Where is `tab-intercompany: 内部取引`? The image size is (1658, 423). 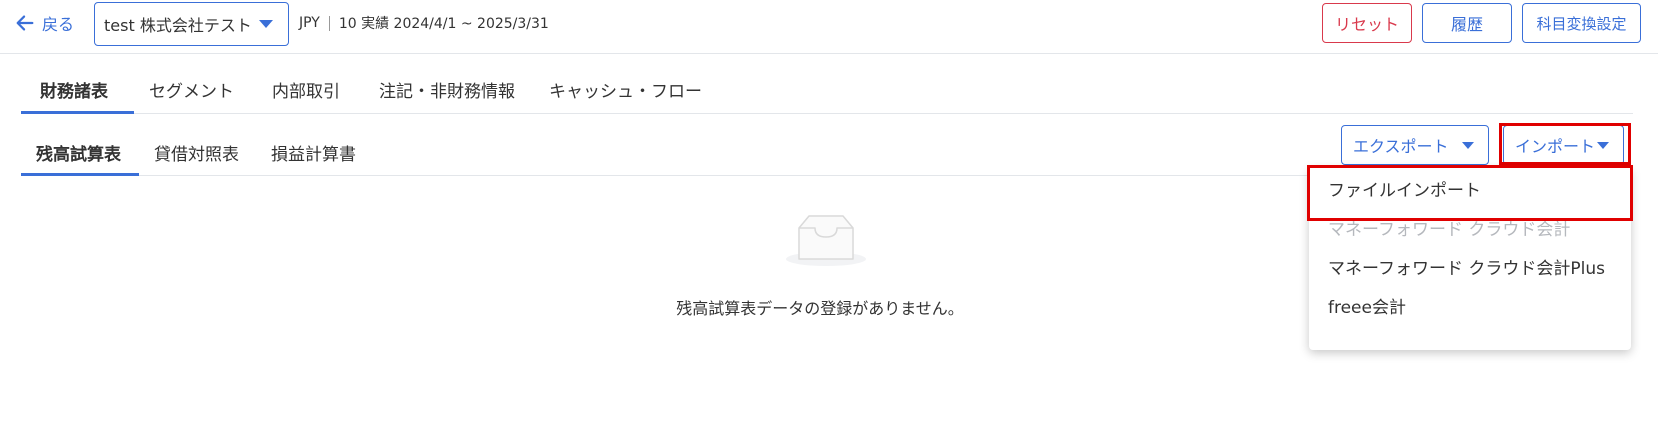
tab-intercompany: 内部取引 is located at coordinates (306, 89).